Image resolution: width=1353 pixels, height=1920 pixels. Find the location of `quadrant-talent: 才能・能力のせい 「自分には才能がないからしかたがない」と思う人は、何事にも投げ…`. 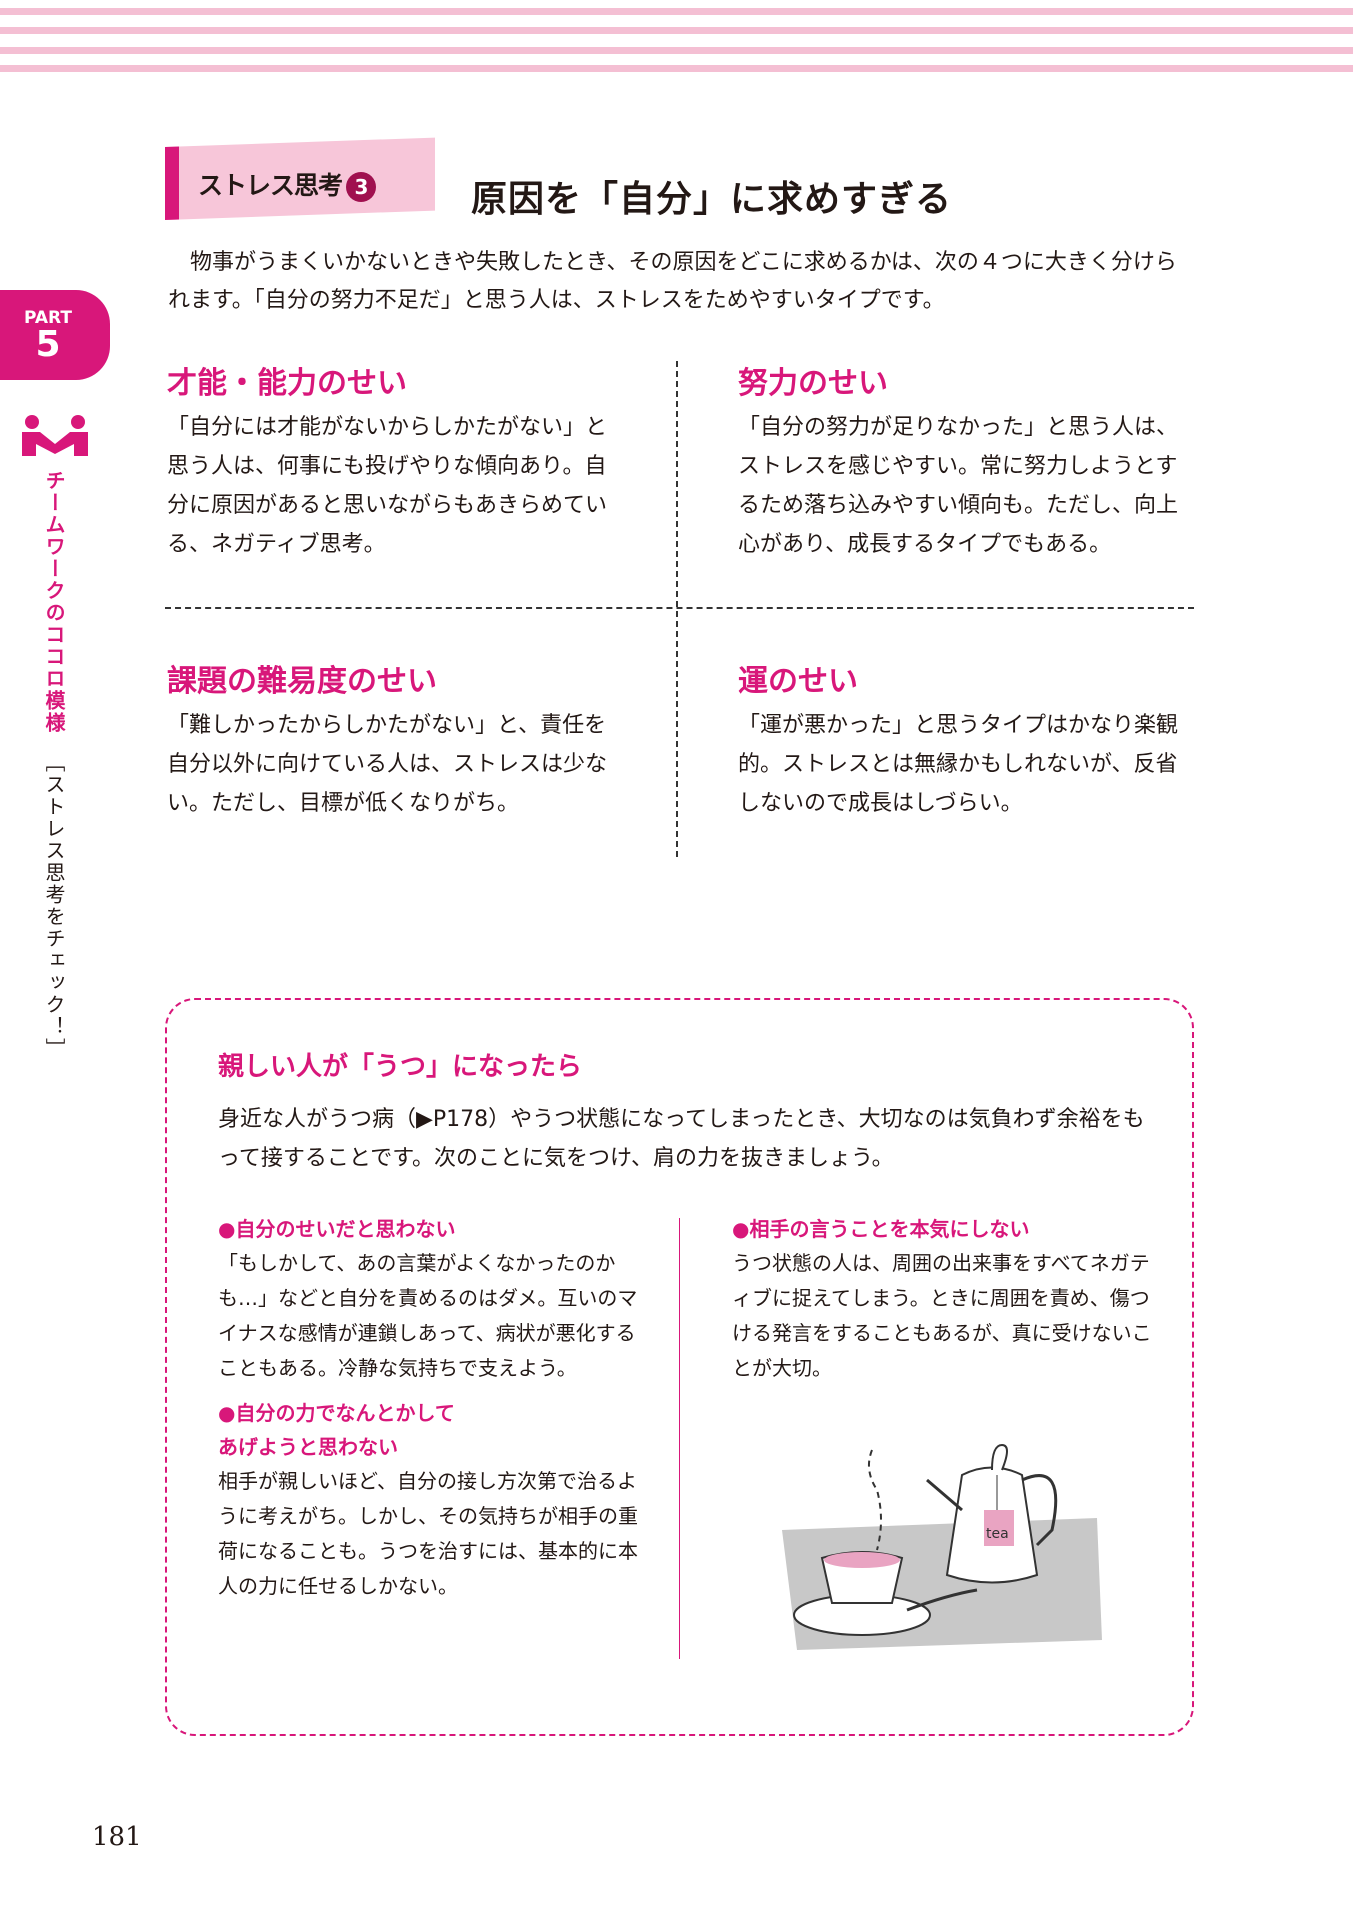

quadrant-talent: 才能・能力のせい 「自分には才能がないからしかたがない」と思う人は、何事にも投げ… is located at coordinates (397, 461).